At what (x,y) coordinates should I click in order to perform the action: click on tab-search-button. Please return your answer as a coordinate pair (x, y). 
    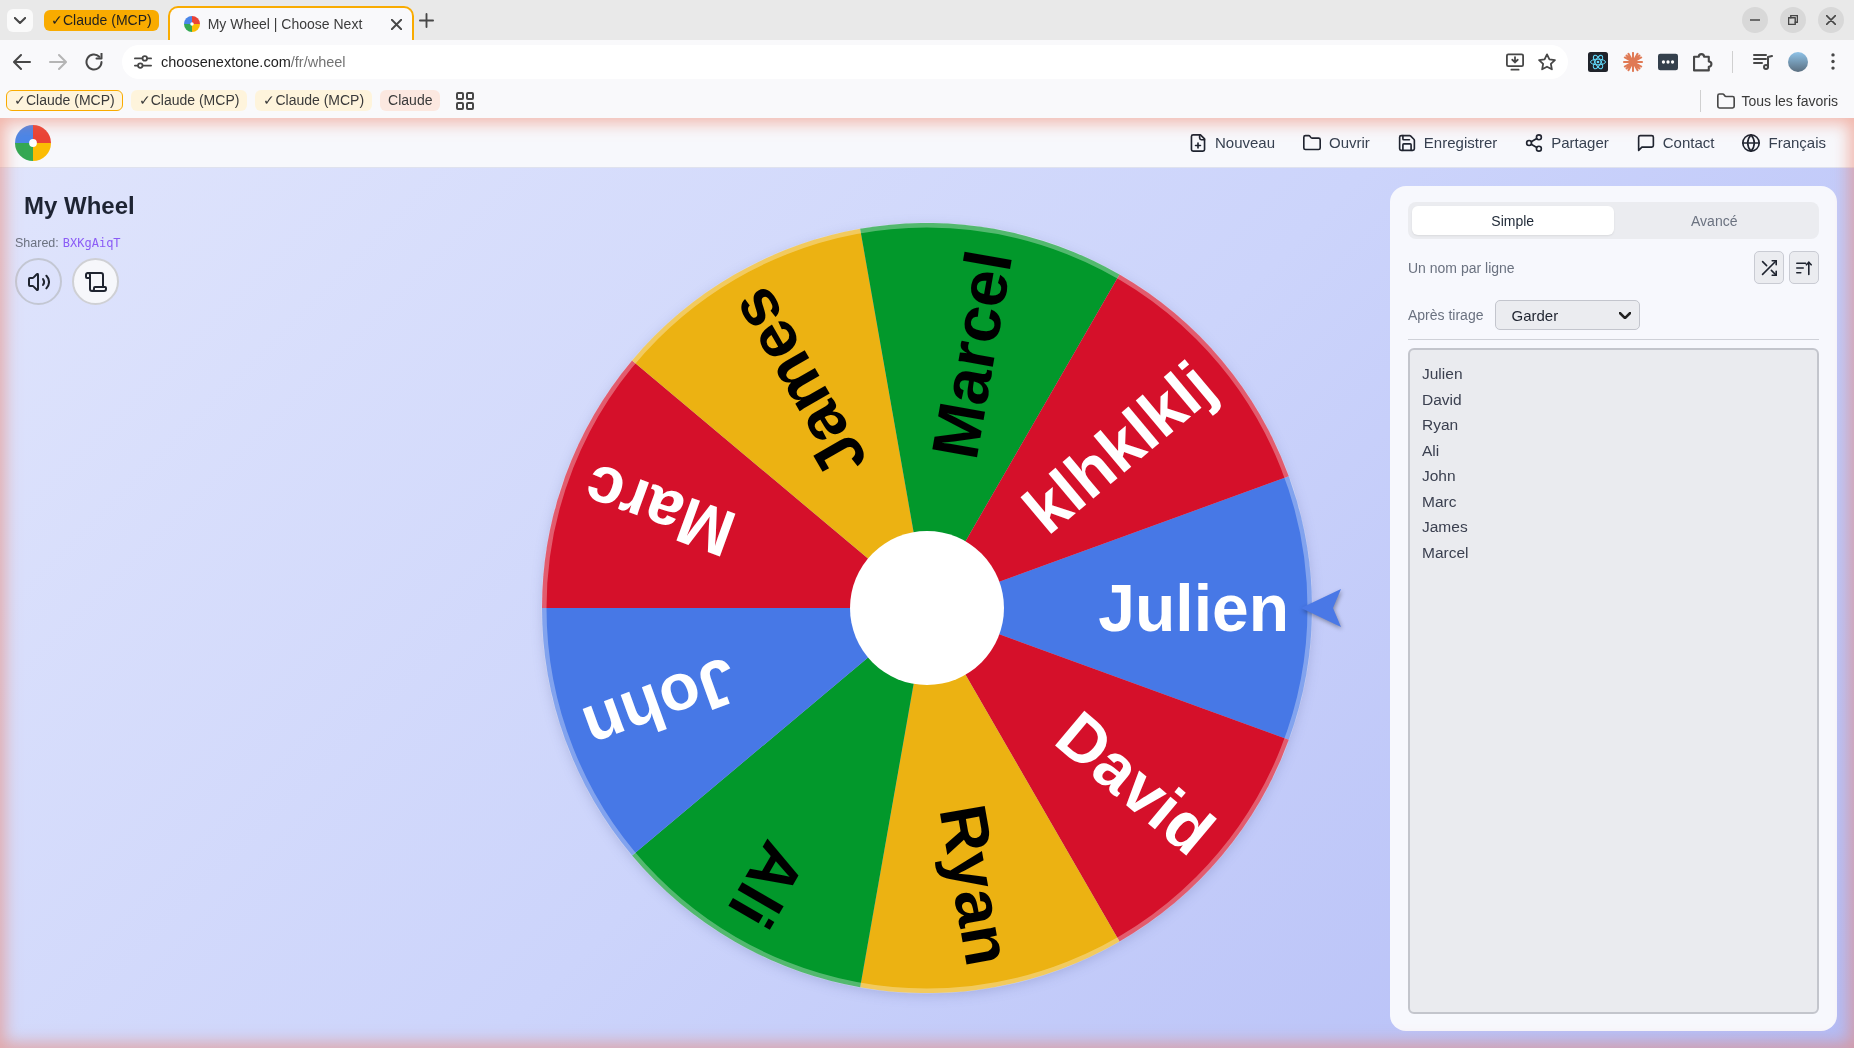
    Looking at the image, I should click on (20, 20).